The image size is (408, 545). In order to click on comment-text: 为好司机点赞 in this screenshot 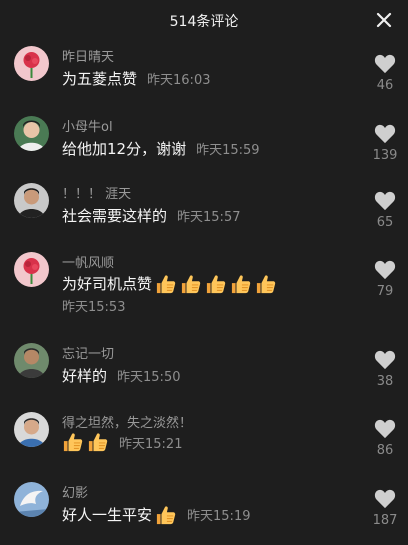, I will do `click(107, 284)`.